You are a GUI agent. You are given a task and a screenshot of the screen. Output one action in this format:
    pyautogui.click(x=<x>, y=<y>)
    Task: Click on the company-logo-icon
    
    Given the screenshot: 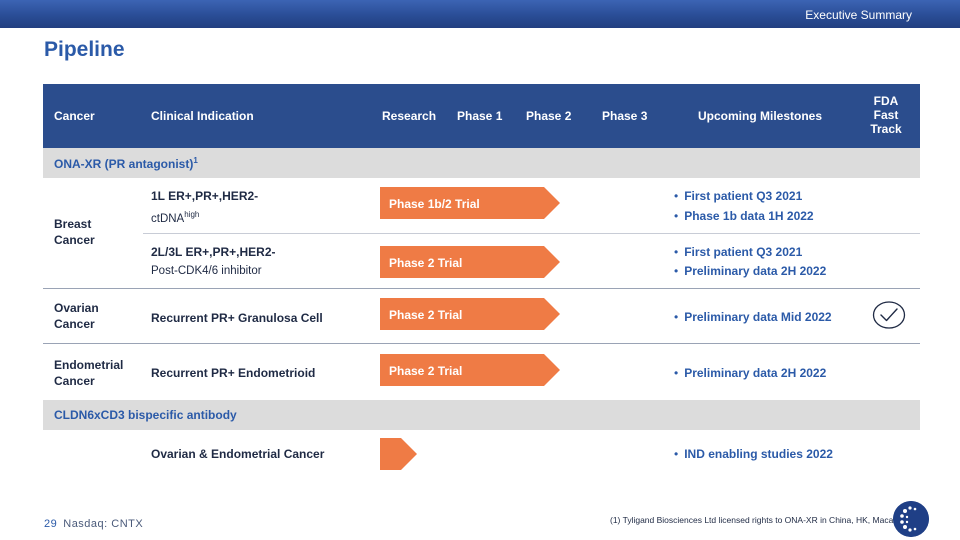 What is the action you would take?
    pyautogui.click(x=911, y=519)
    